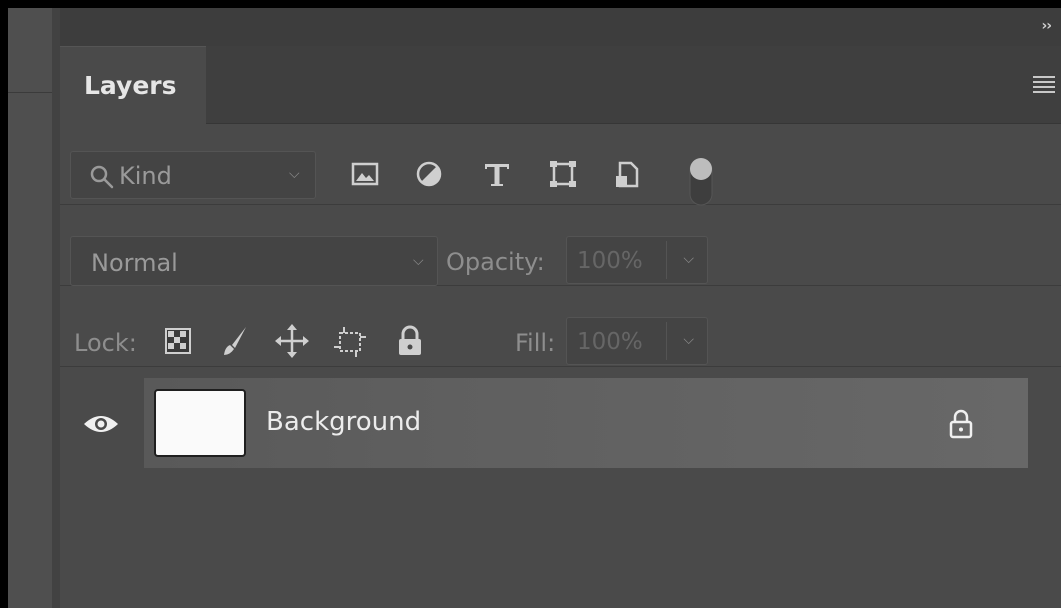 This screenshot has width=1061, height=608. What do you see at coordinates (145, 176) in the screenshot?
I see `kind-filter-label: Kind` at bounding box center [145, 176].